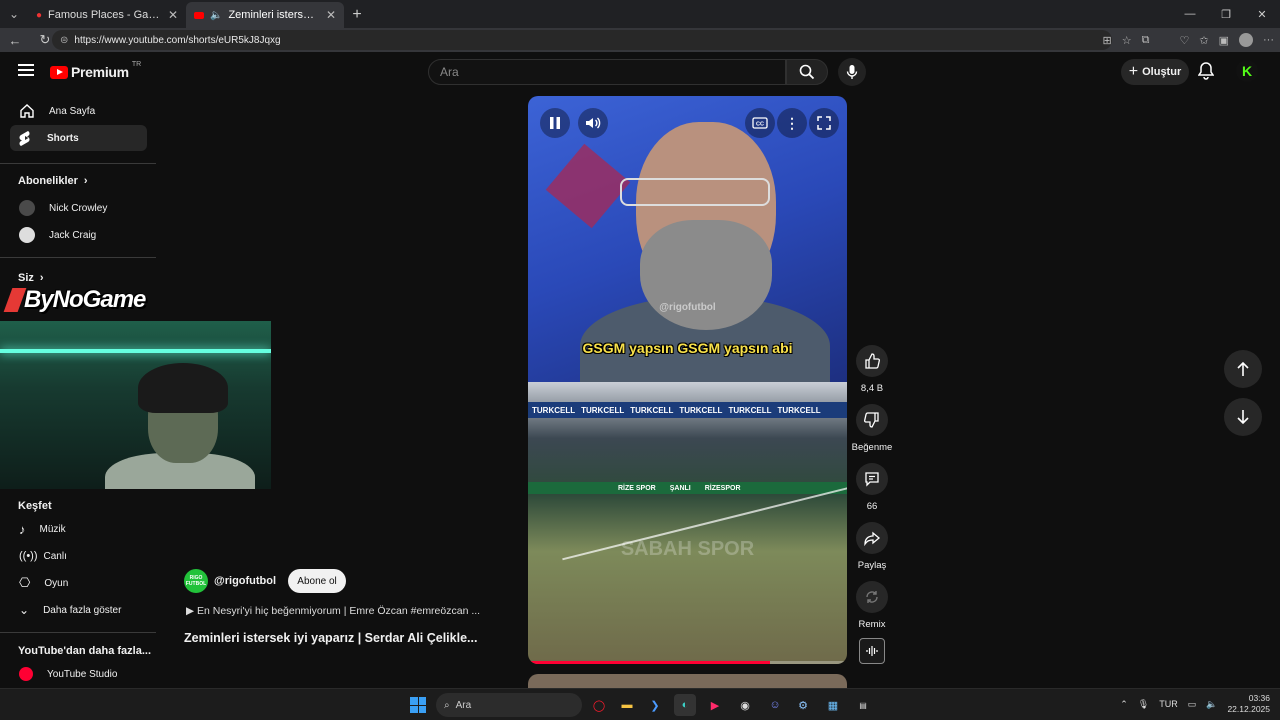  What do you see at coordinates (78, 163) in the screenshot?
I see `divider` at bounding box center [78, 163].